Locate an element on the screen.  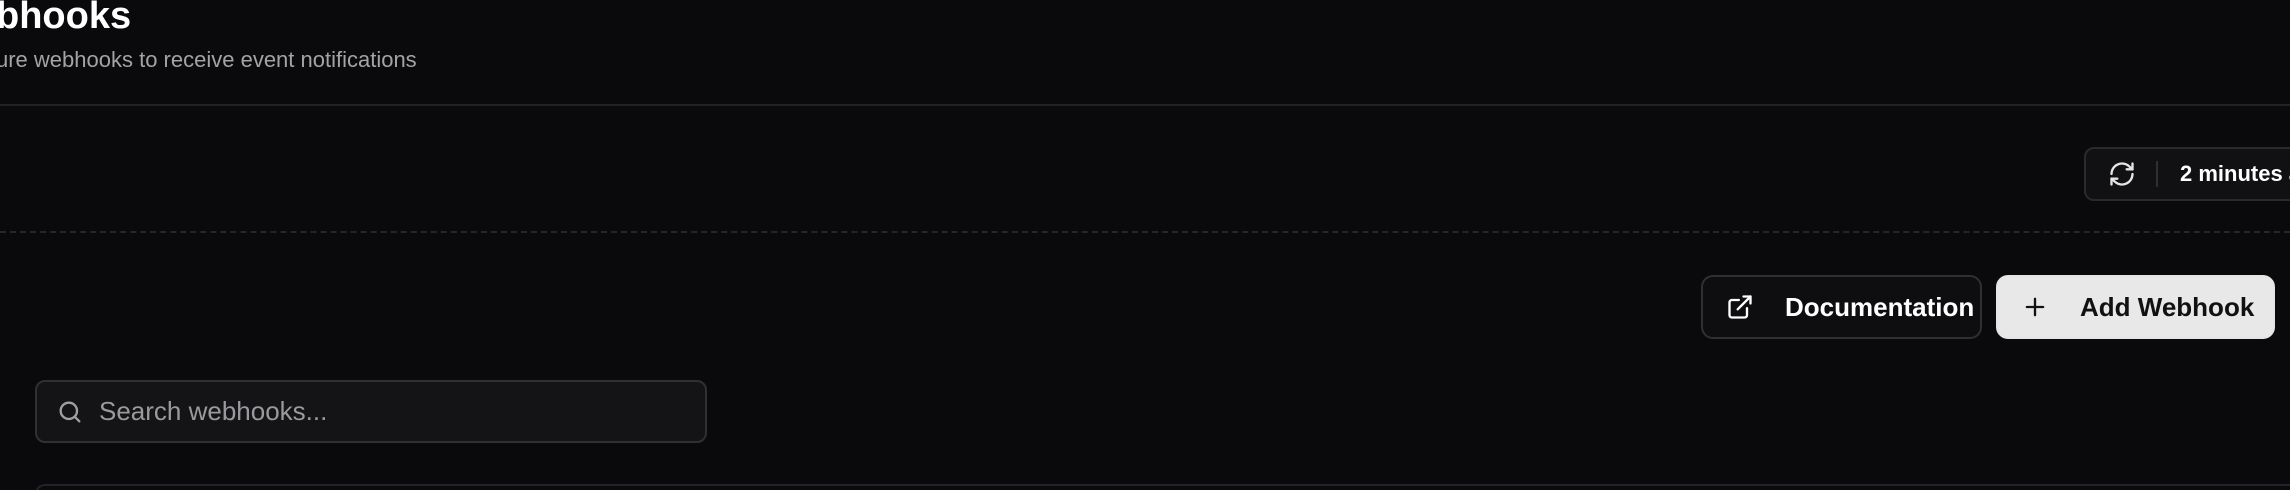
header-divider is located at coordinates (1145, 105).